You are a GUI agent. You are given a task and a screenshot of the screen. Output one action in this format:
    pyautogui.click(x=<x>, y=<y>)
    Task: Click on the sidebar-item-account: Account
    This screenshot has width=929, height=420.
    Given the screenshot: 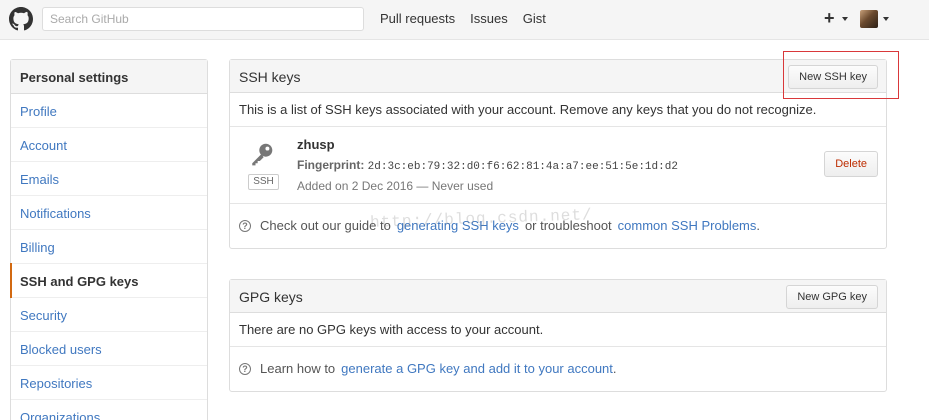 What is the action you would take?
    pyautogui.click(x=109, y=145)
    